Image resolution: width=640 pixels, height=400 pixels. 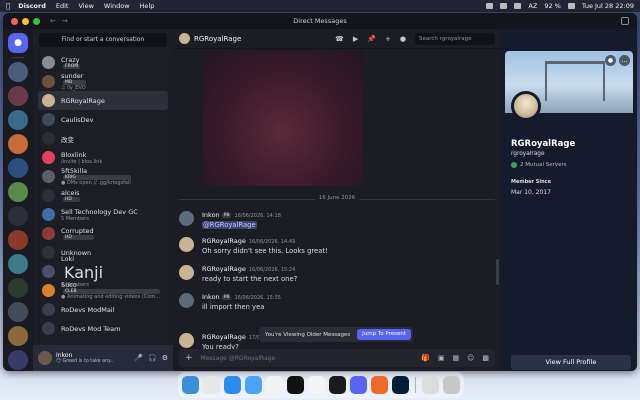 What do you see at coordinates (425, 358) in the screenshot?
I see `gift-icon: 🎁` at bounding box center [425, 358].